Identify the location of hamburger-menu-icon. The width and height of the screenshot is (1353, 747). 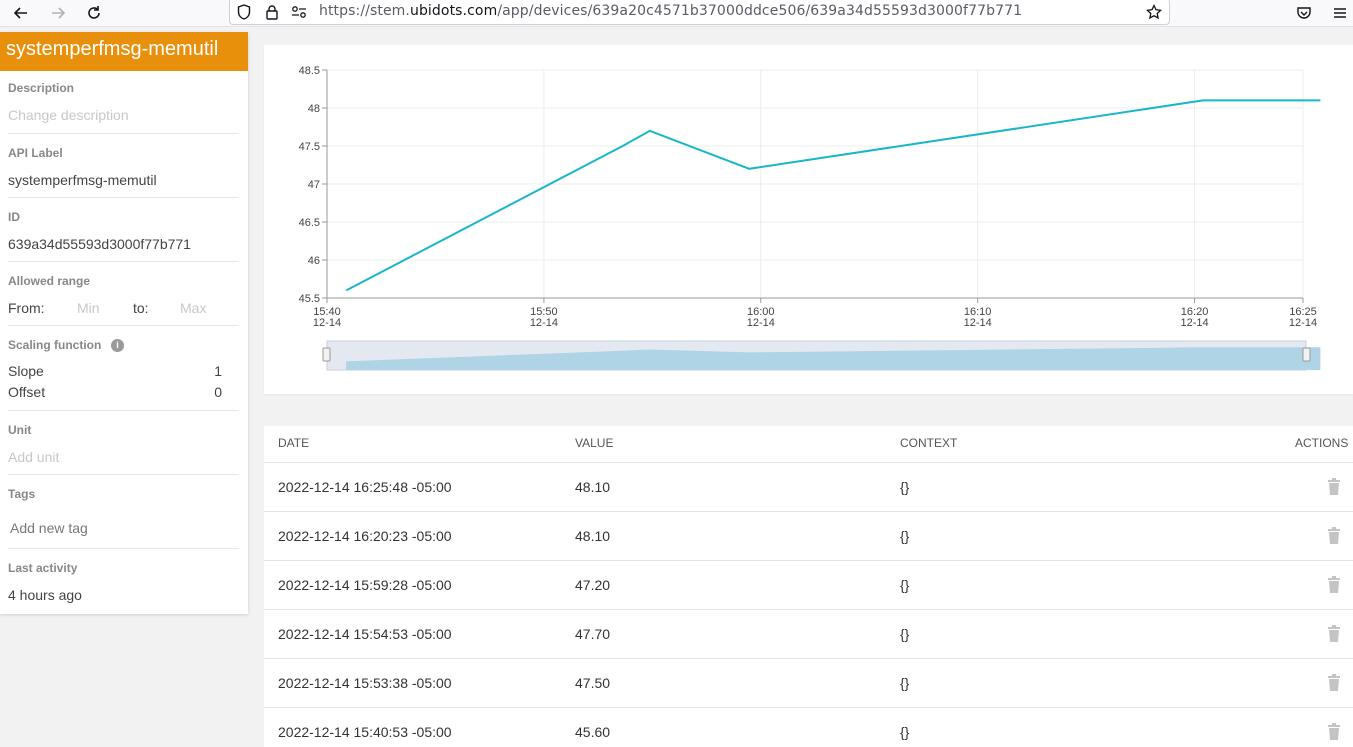
(1340, 13).